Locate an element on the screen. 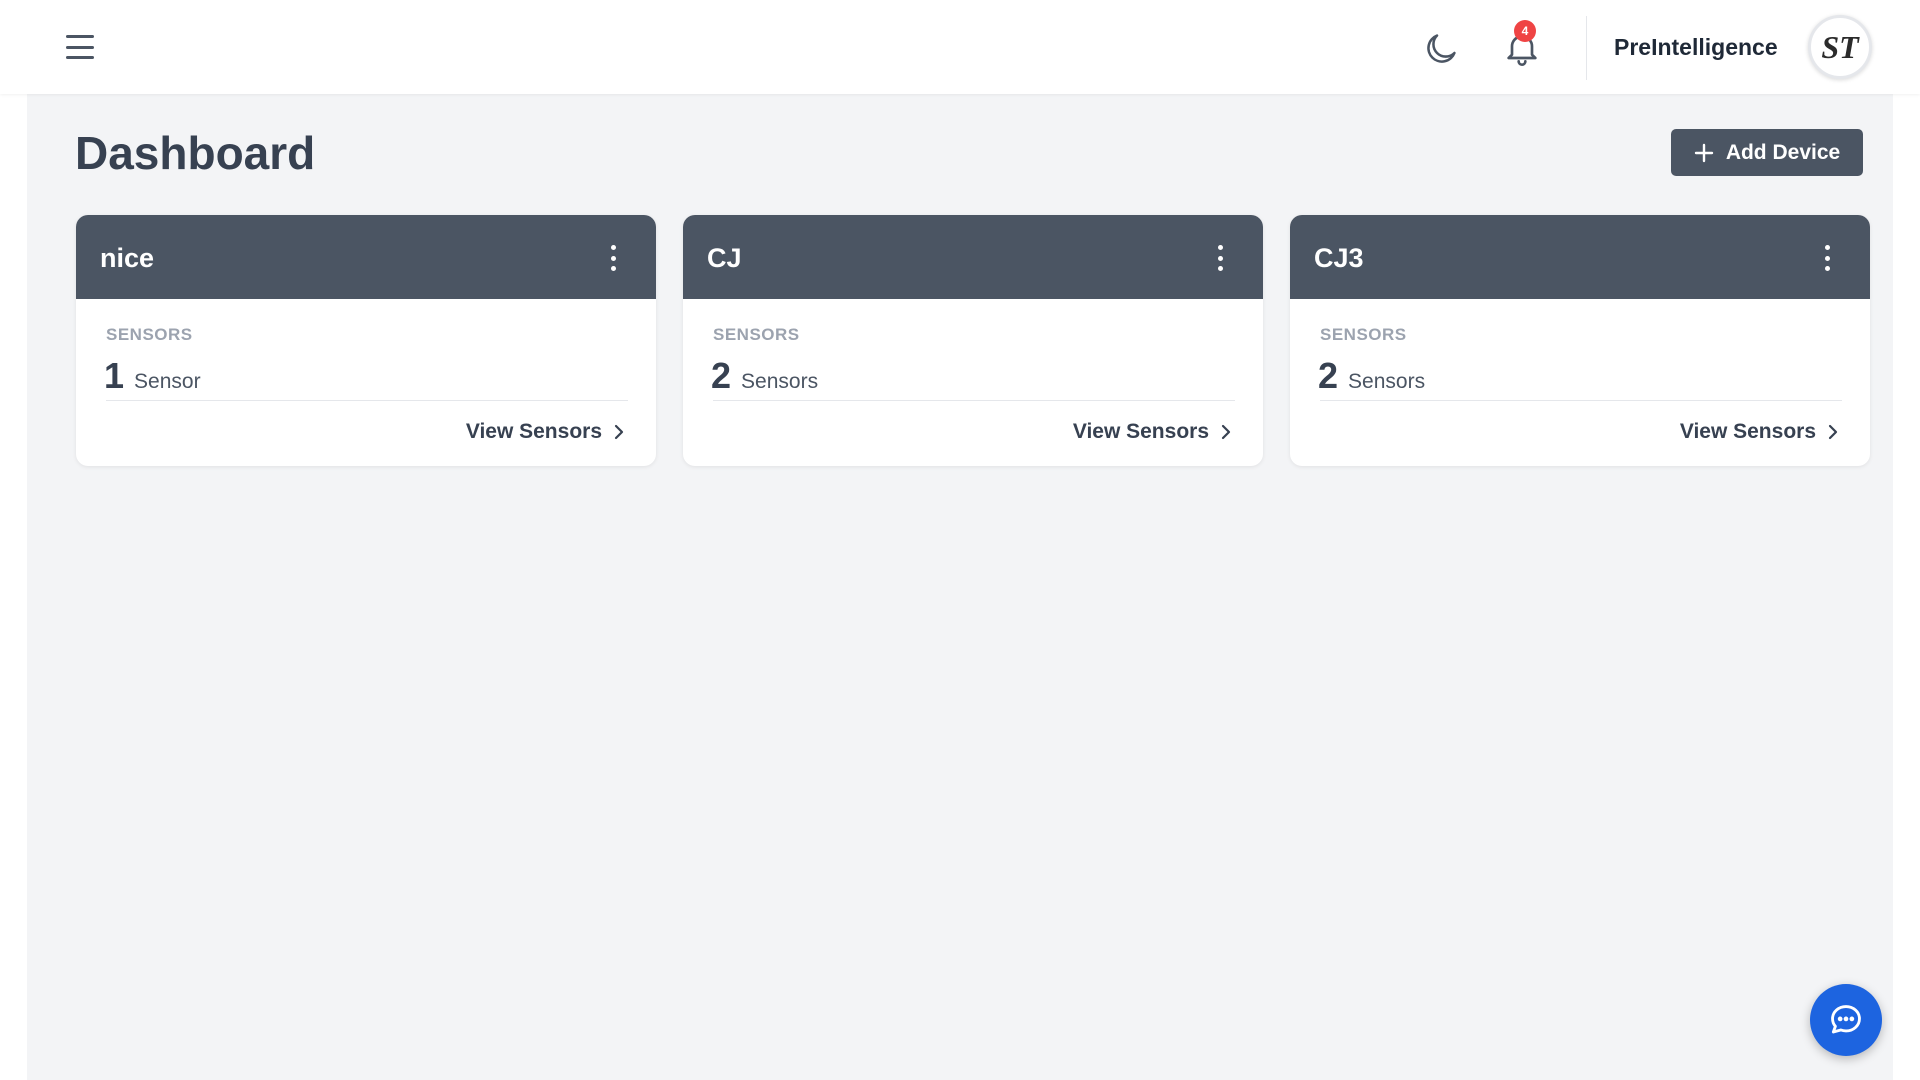  right-strip is located at coordinates (1906, 587).